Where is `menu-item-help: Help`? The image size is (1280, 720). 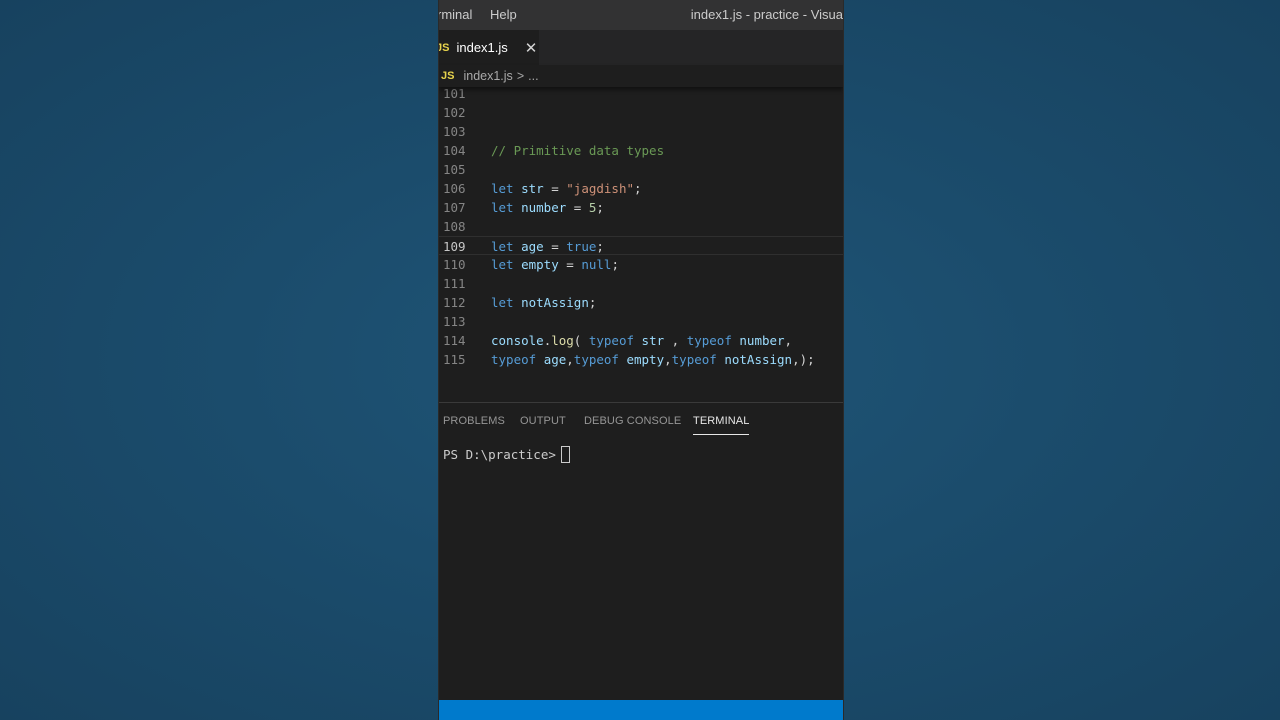 menu-item-help: Help is located at coordinates (503, 14).